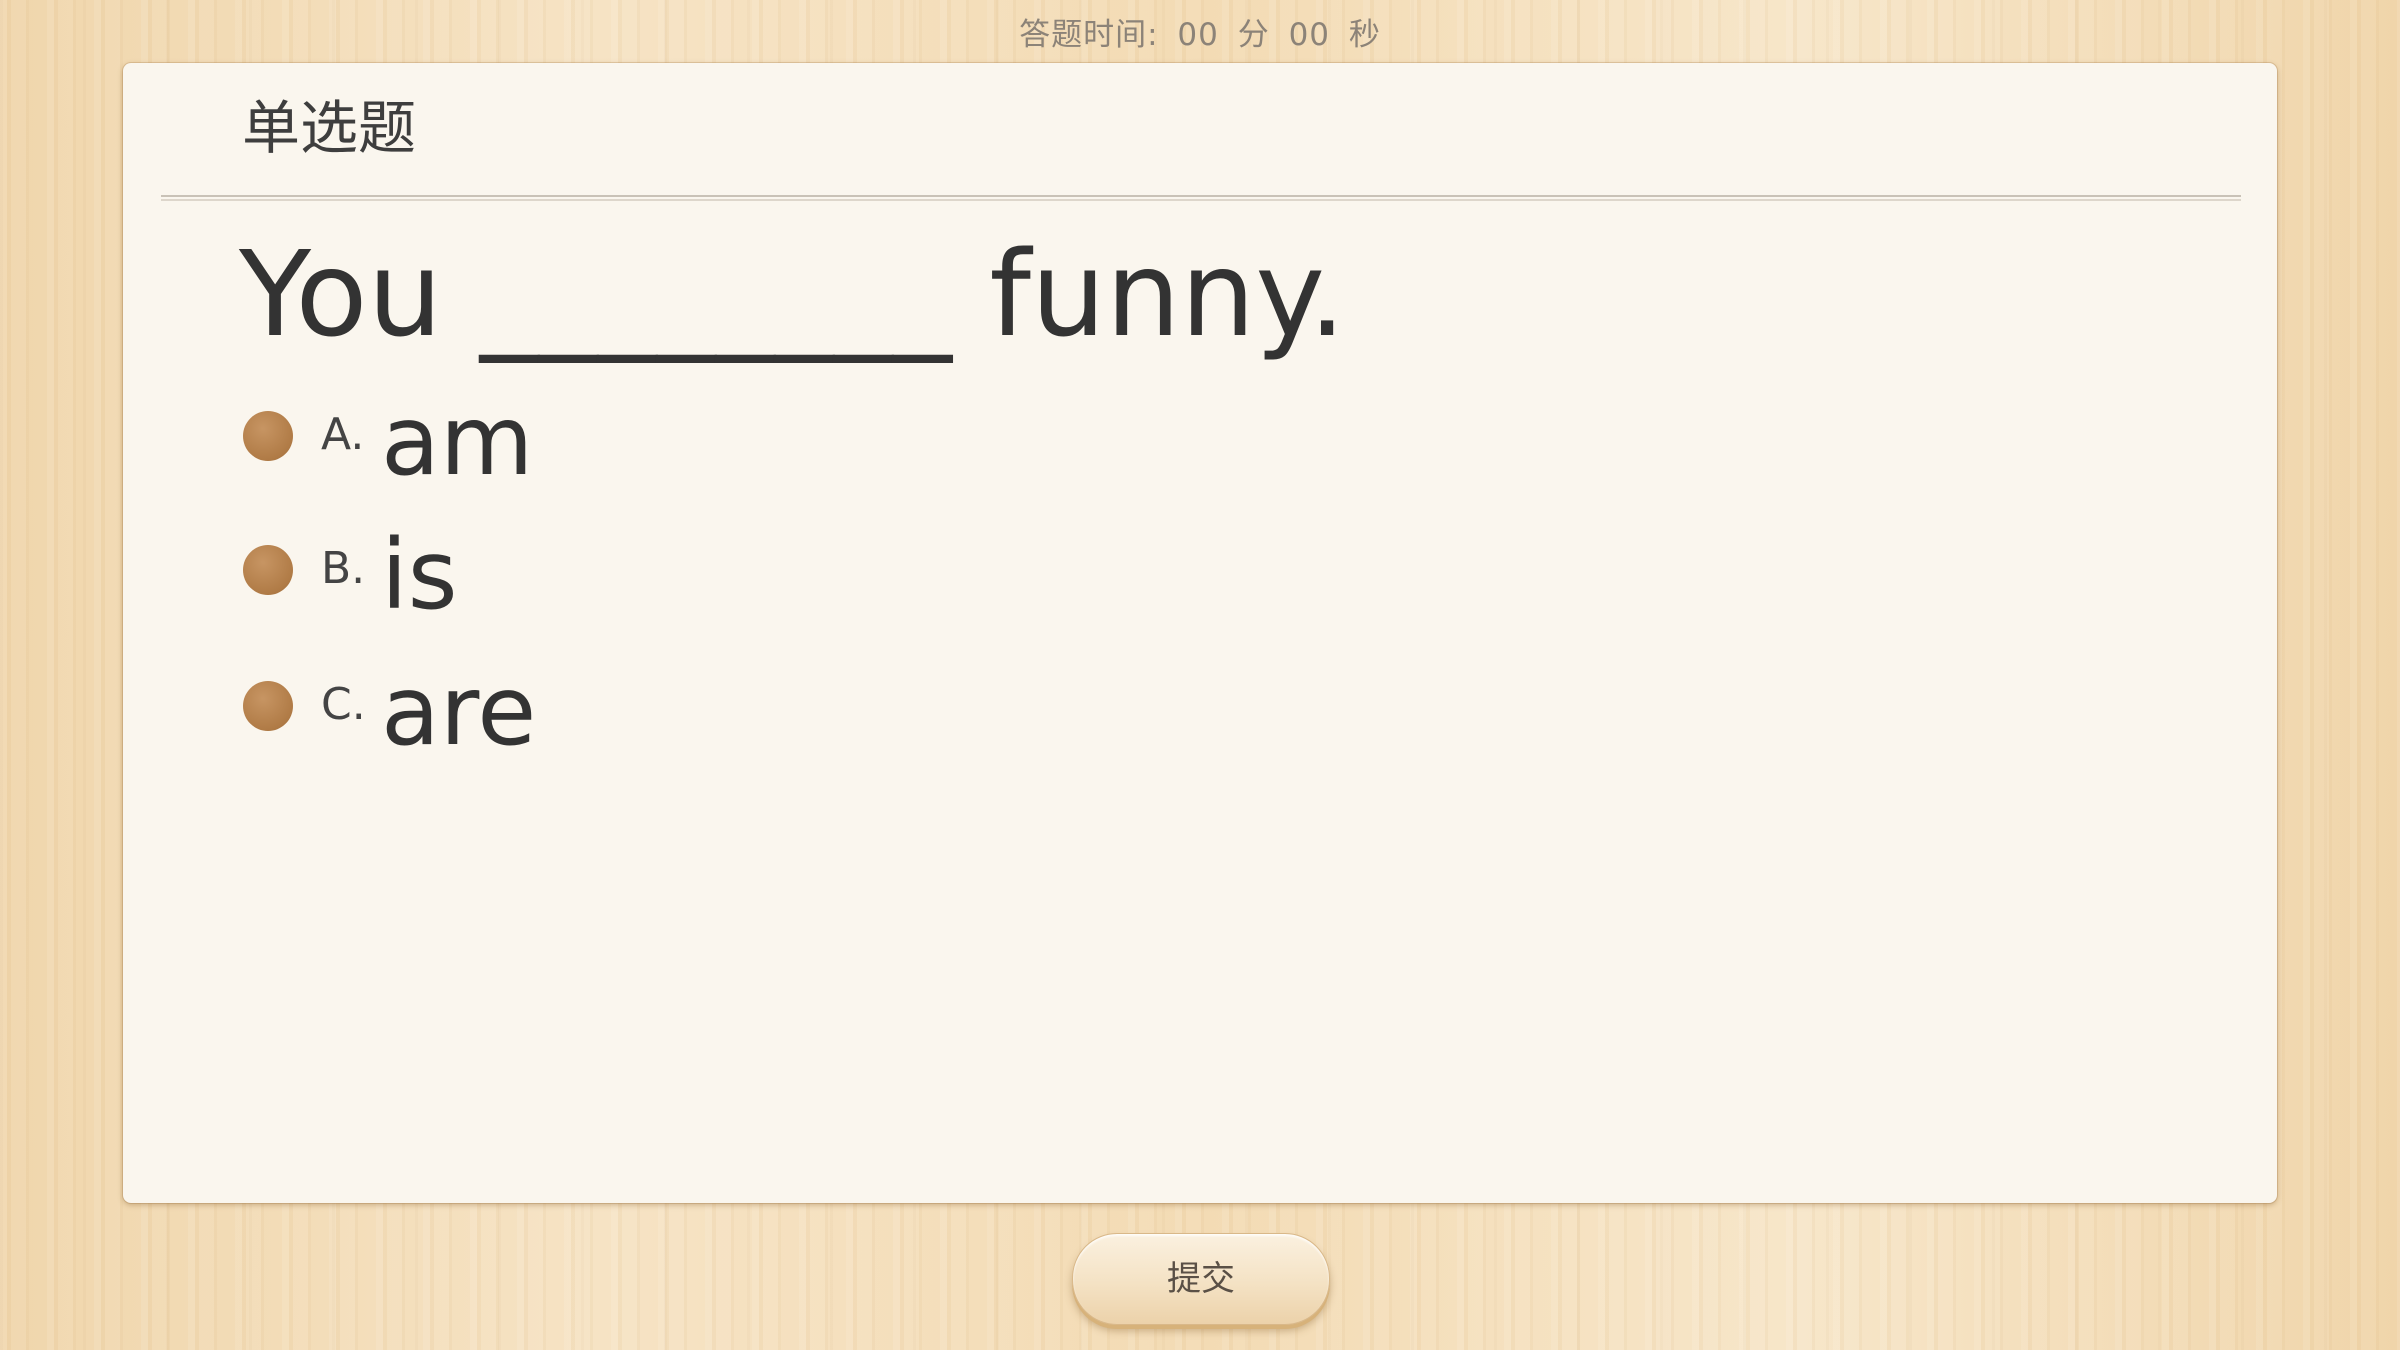 The height and width of the screenshot is (1350, 2400). I want to click on answer-timer: 答题时间: 00 分 00 秒, so click(1200, 31).